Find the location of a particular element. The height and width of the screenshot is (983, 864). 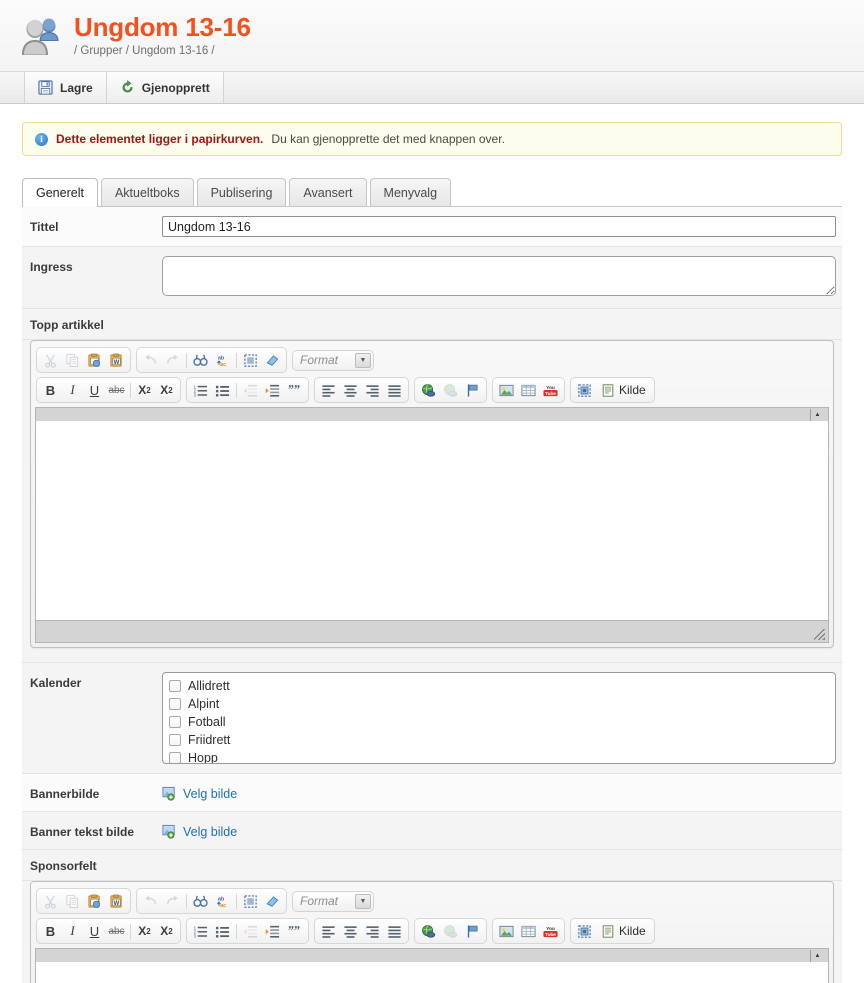

svg-text: W is located at coordinates (117, 362).